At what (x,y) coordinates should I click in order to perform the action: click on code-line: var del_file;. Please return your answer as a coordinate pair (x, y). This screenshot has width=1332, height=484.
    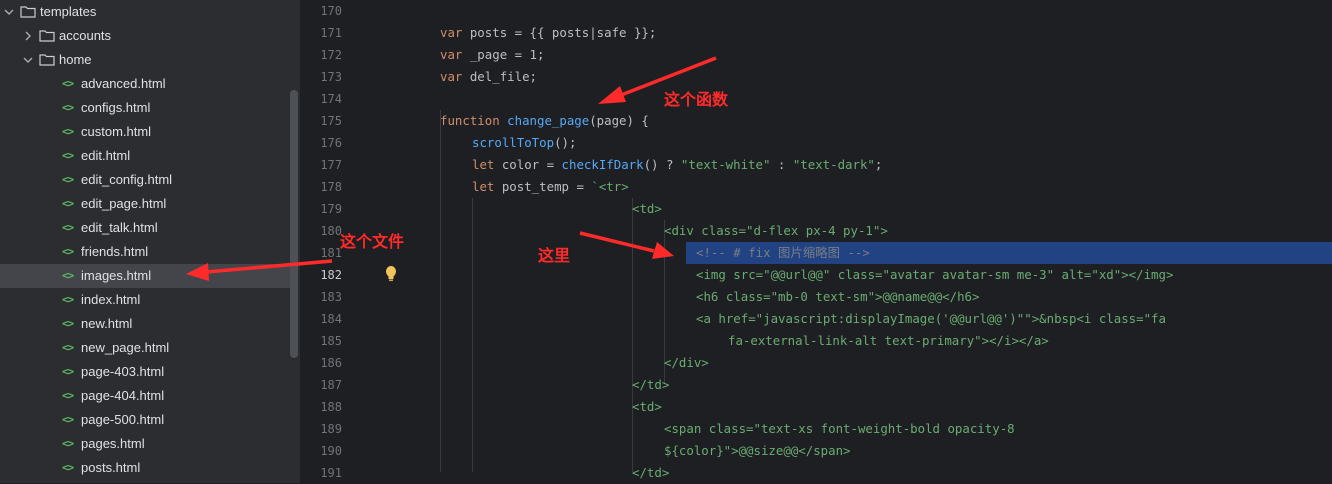
    Looking at the image, I should click on (488, 77).